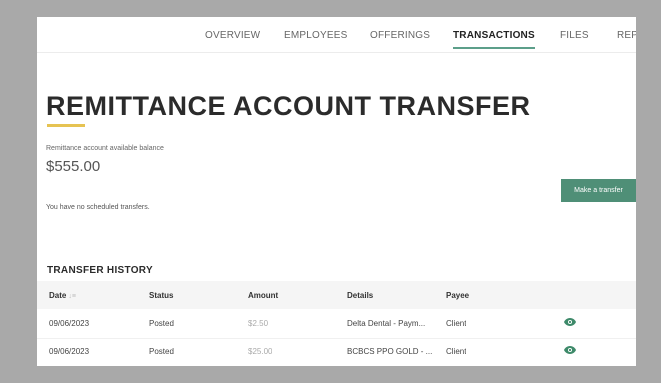  I want to click on tab-overview: OVERVIEW, so click(232, 35).